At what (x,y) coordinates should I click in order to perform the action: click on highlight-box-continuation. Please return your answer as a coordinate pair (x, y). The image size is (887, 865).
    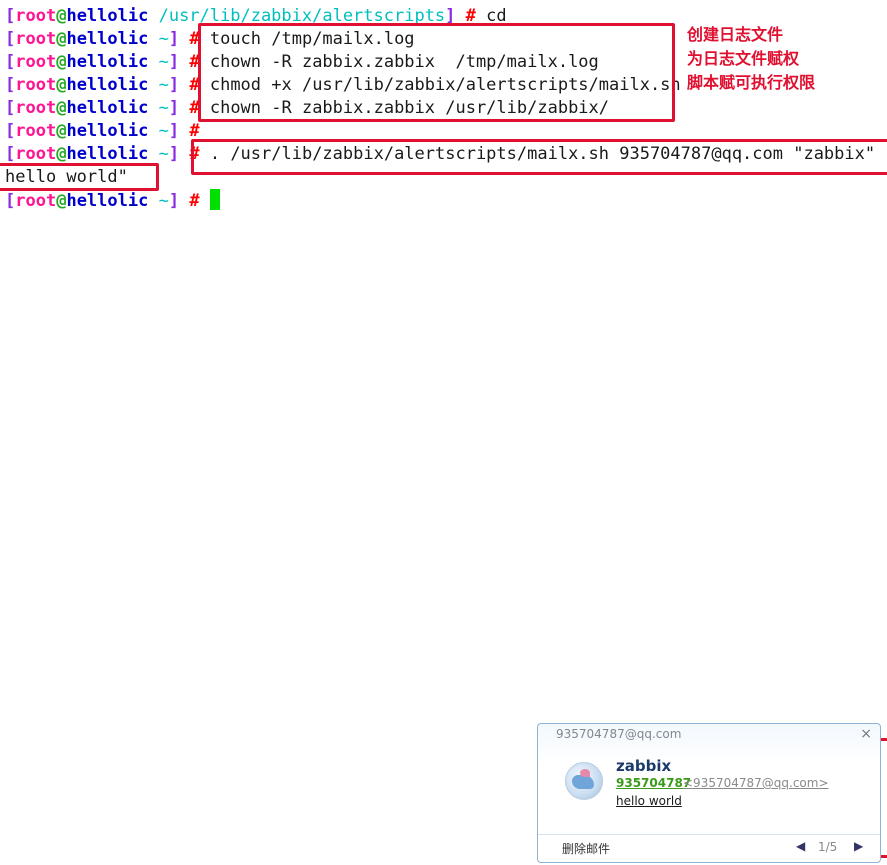
    Looking at the image, I should click on (79, 177).